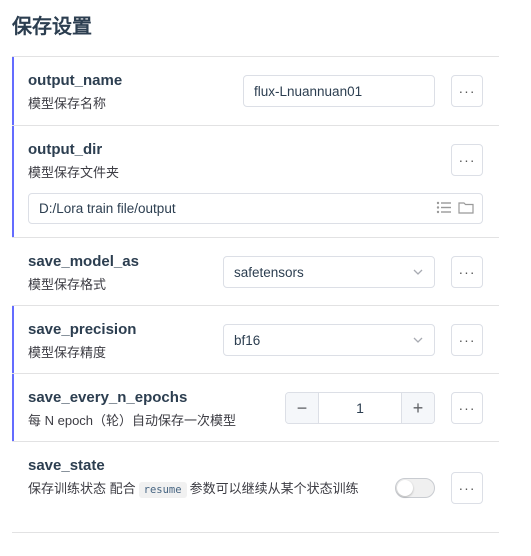 The width and height of the screenshot is (531, 556). What do you see at coordinates (132, 420) in the screenshot?
I see `setting-description: 每 N epoch（轮）自动保存一次模型` at bounding box center [132, 420].